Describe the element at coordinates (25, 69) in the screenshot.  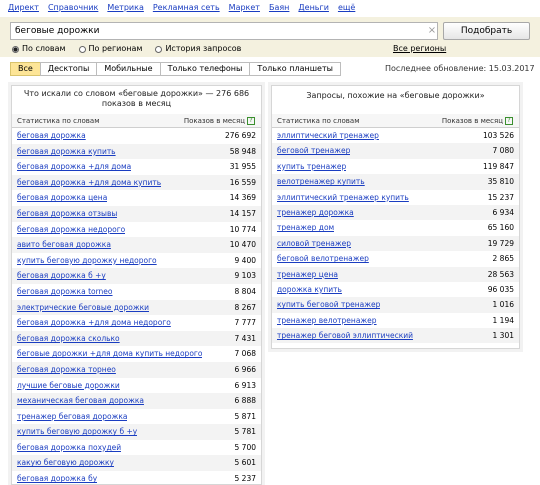
I see `device-tab: Все` at that location.